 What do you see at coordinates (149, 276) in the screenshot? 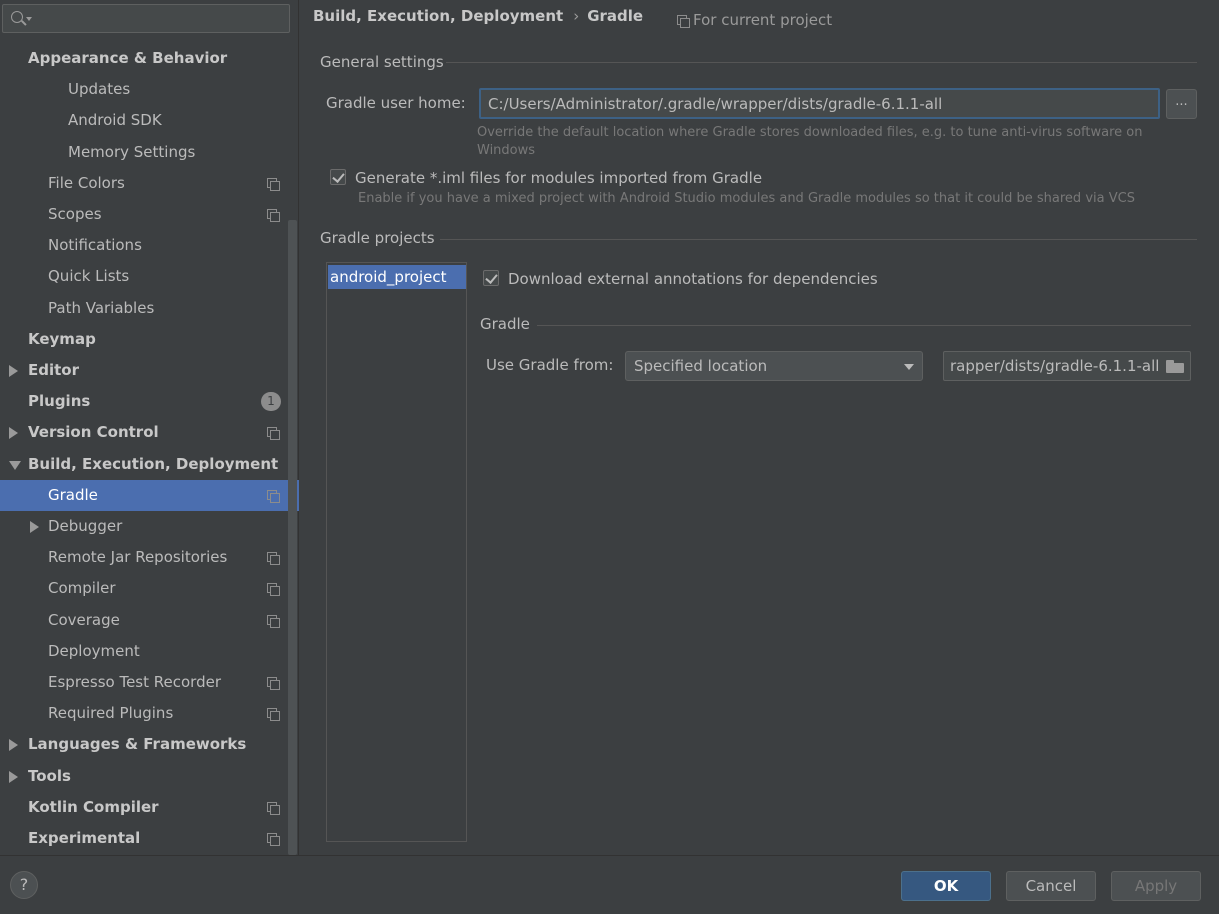
I see `sidebar-item-quick-lists: Quick Lists` at bounding box center [149, 276].